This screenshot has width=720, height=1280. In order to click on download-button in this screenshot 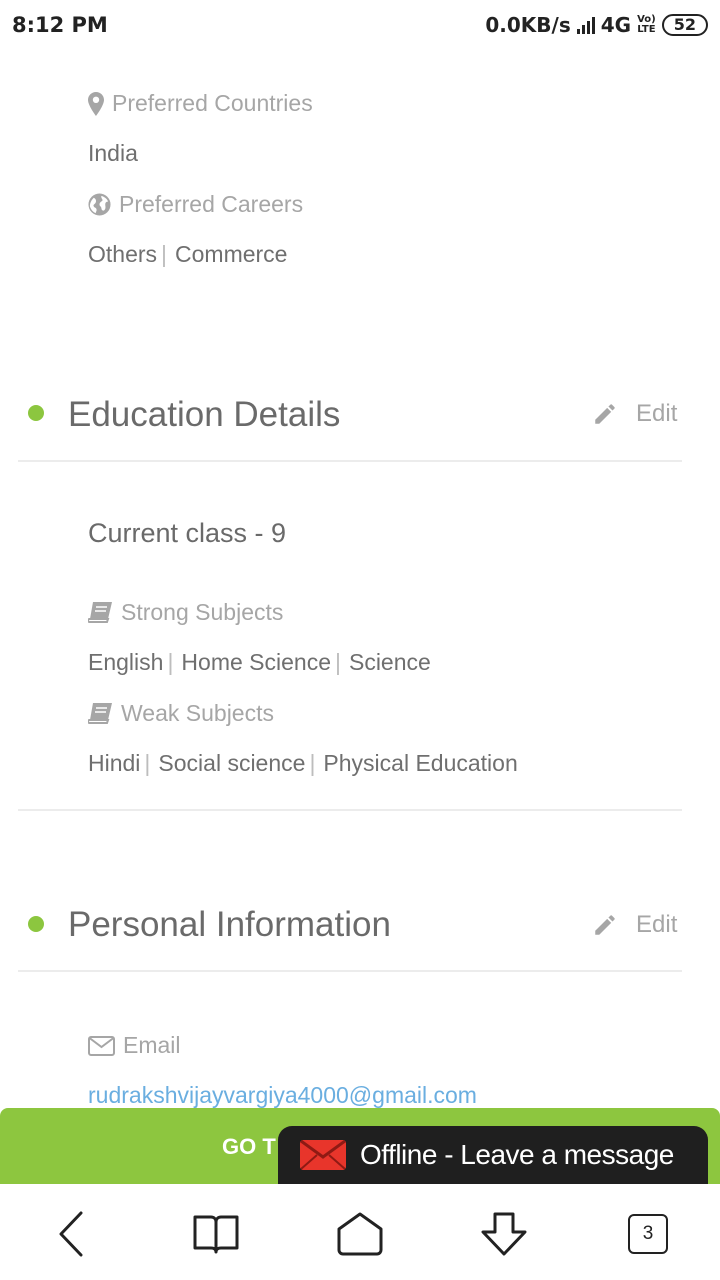, I will do `click(504, 1234)`.